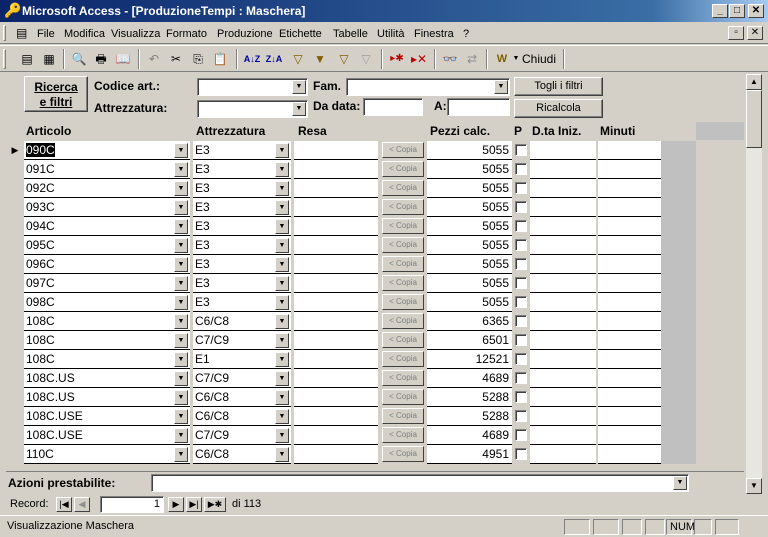  What do you see at coordinates (478, 107) in the screenshot?
I see `a-data-input` at bounding box center [478, 107].